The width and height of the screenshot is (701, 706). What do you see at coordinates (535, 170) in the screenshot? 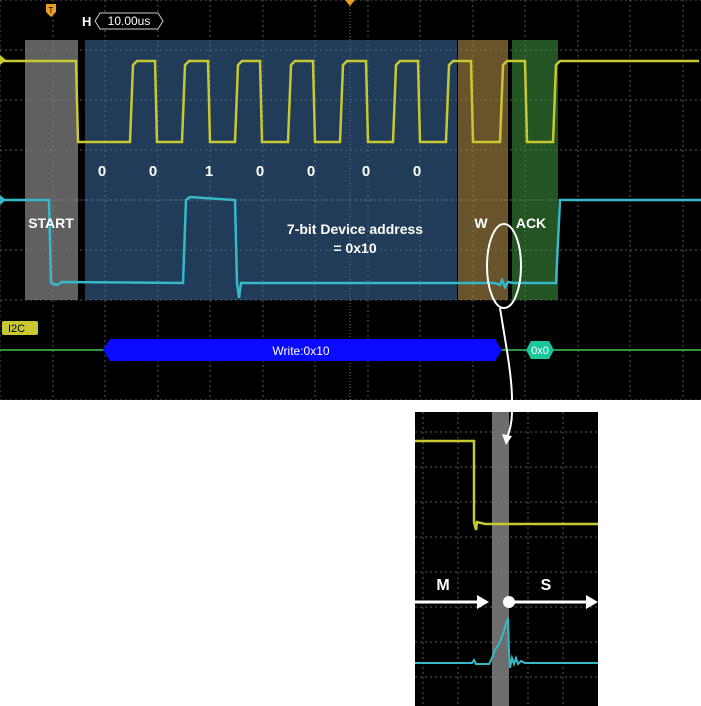
I see `ack-overlay` at bounding box center [535, 170].